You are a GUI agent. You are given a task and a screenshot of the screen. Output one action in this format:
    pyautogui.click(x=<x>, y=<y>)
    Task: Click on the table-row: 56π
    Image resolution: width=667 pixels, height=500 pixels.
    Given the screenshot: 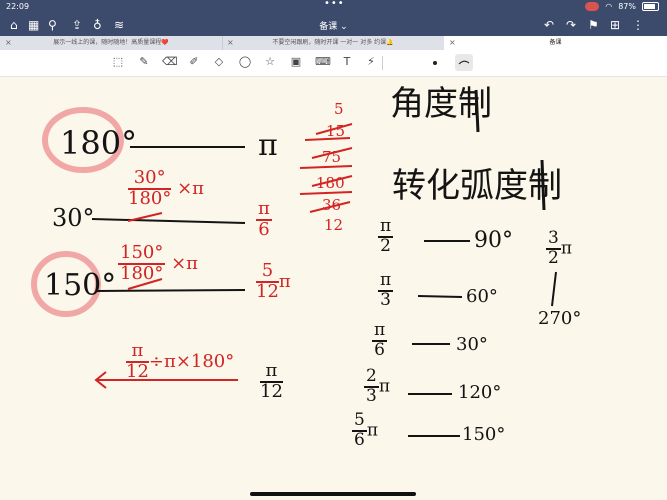 What is the action you would take?
    pyautogui.click(x=365, y=430)
    